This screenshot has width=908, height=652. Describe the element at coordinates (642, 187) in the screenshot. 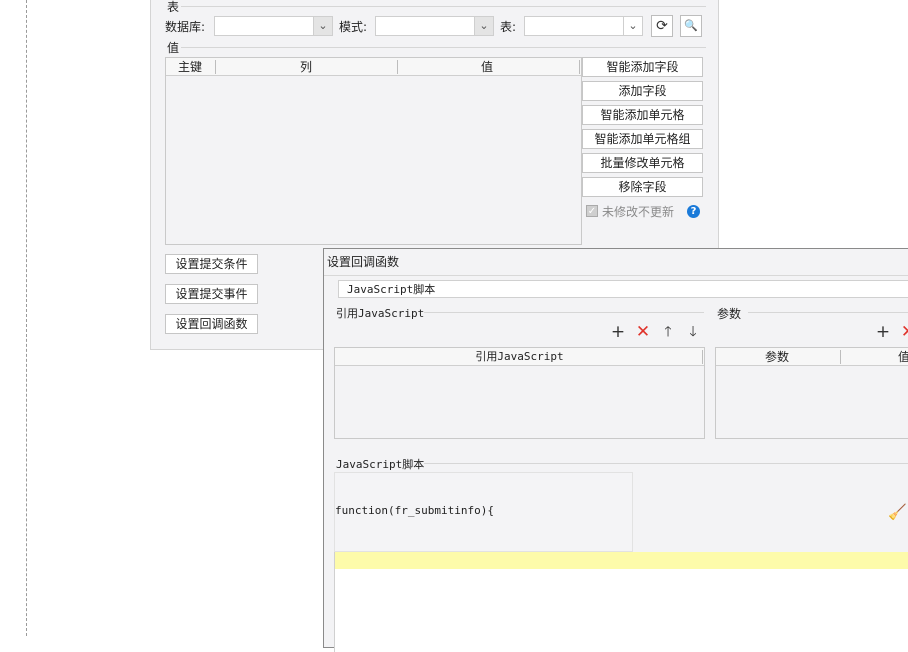

I see `remove-field-button: 移除字段` at that location.